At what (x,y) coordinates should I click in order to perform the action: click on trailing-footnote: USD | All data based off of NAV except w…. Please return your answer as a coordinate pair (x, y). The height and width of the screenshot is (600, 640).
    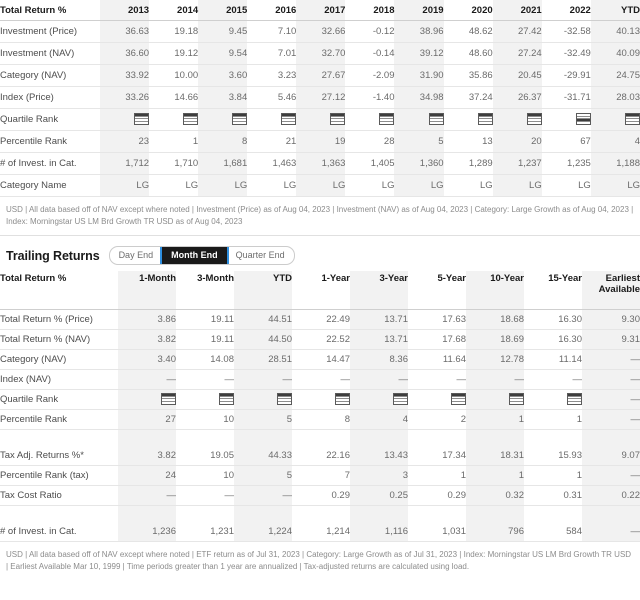
    Looking at the image, I should click on (319, 560).